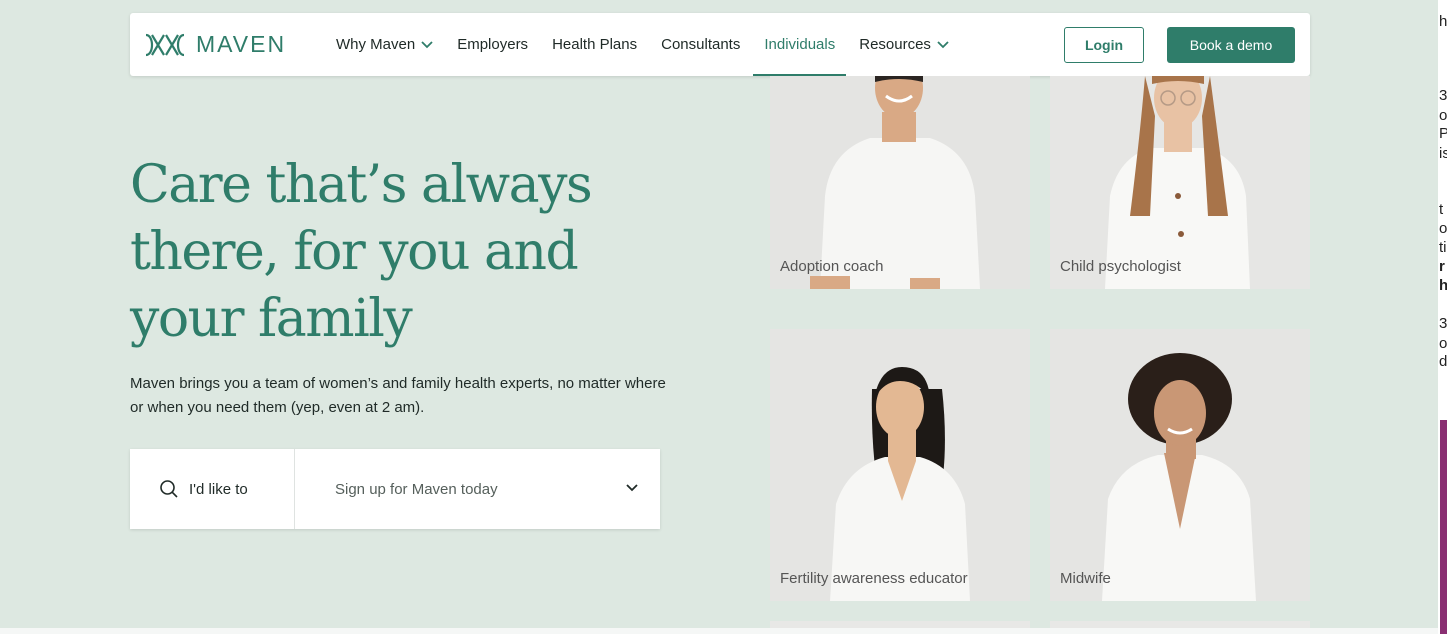  I want to click on nav-item-label: Individuals, so click(800, 44).